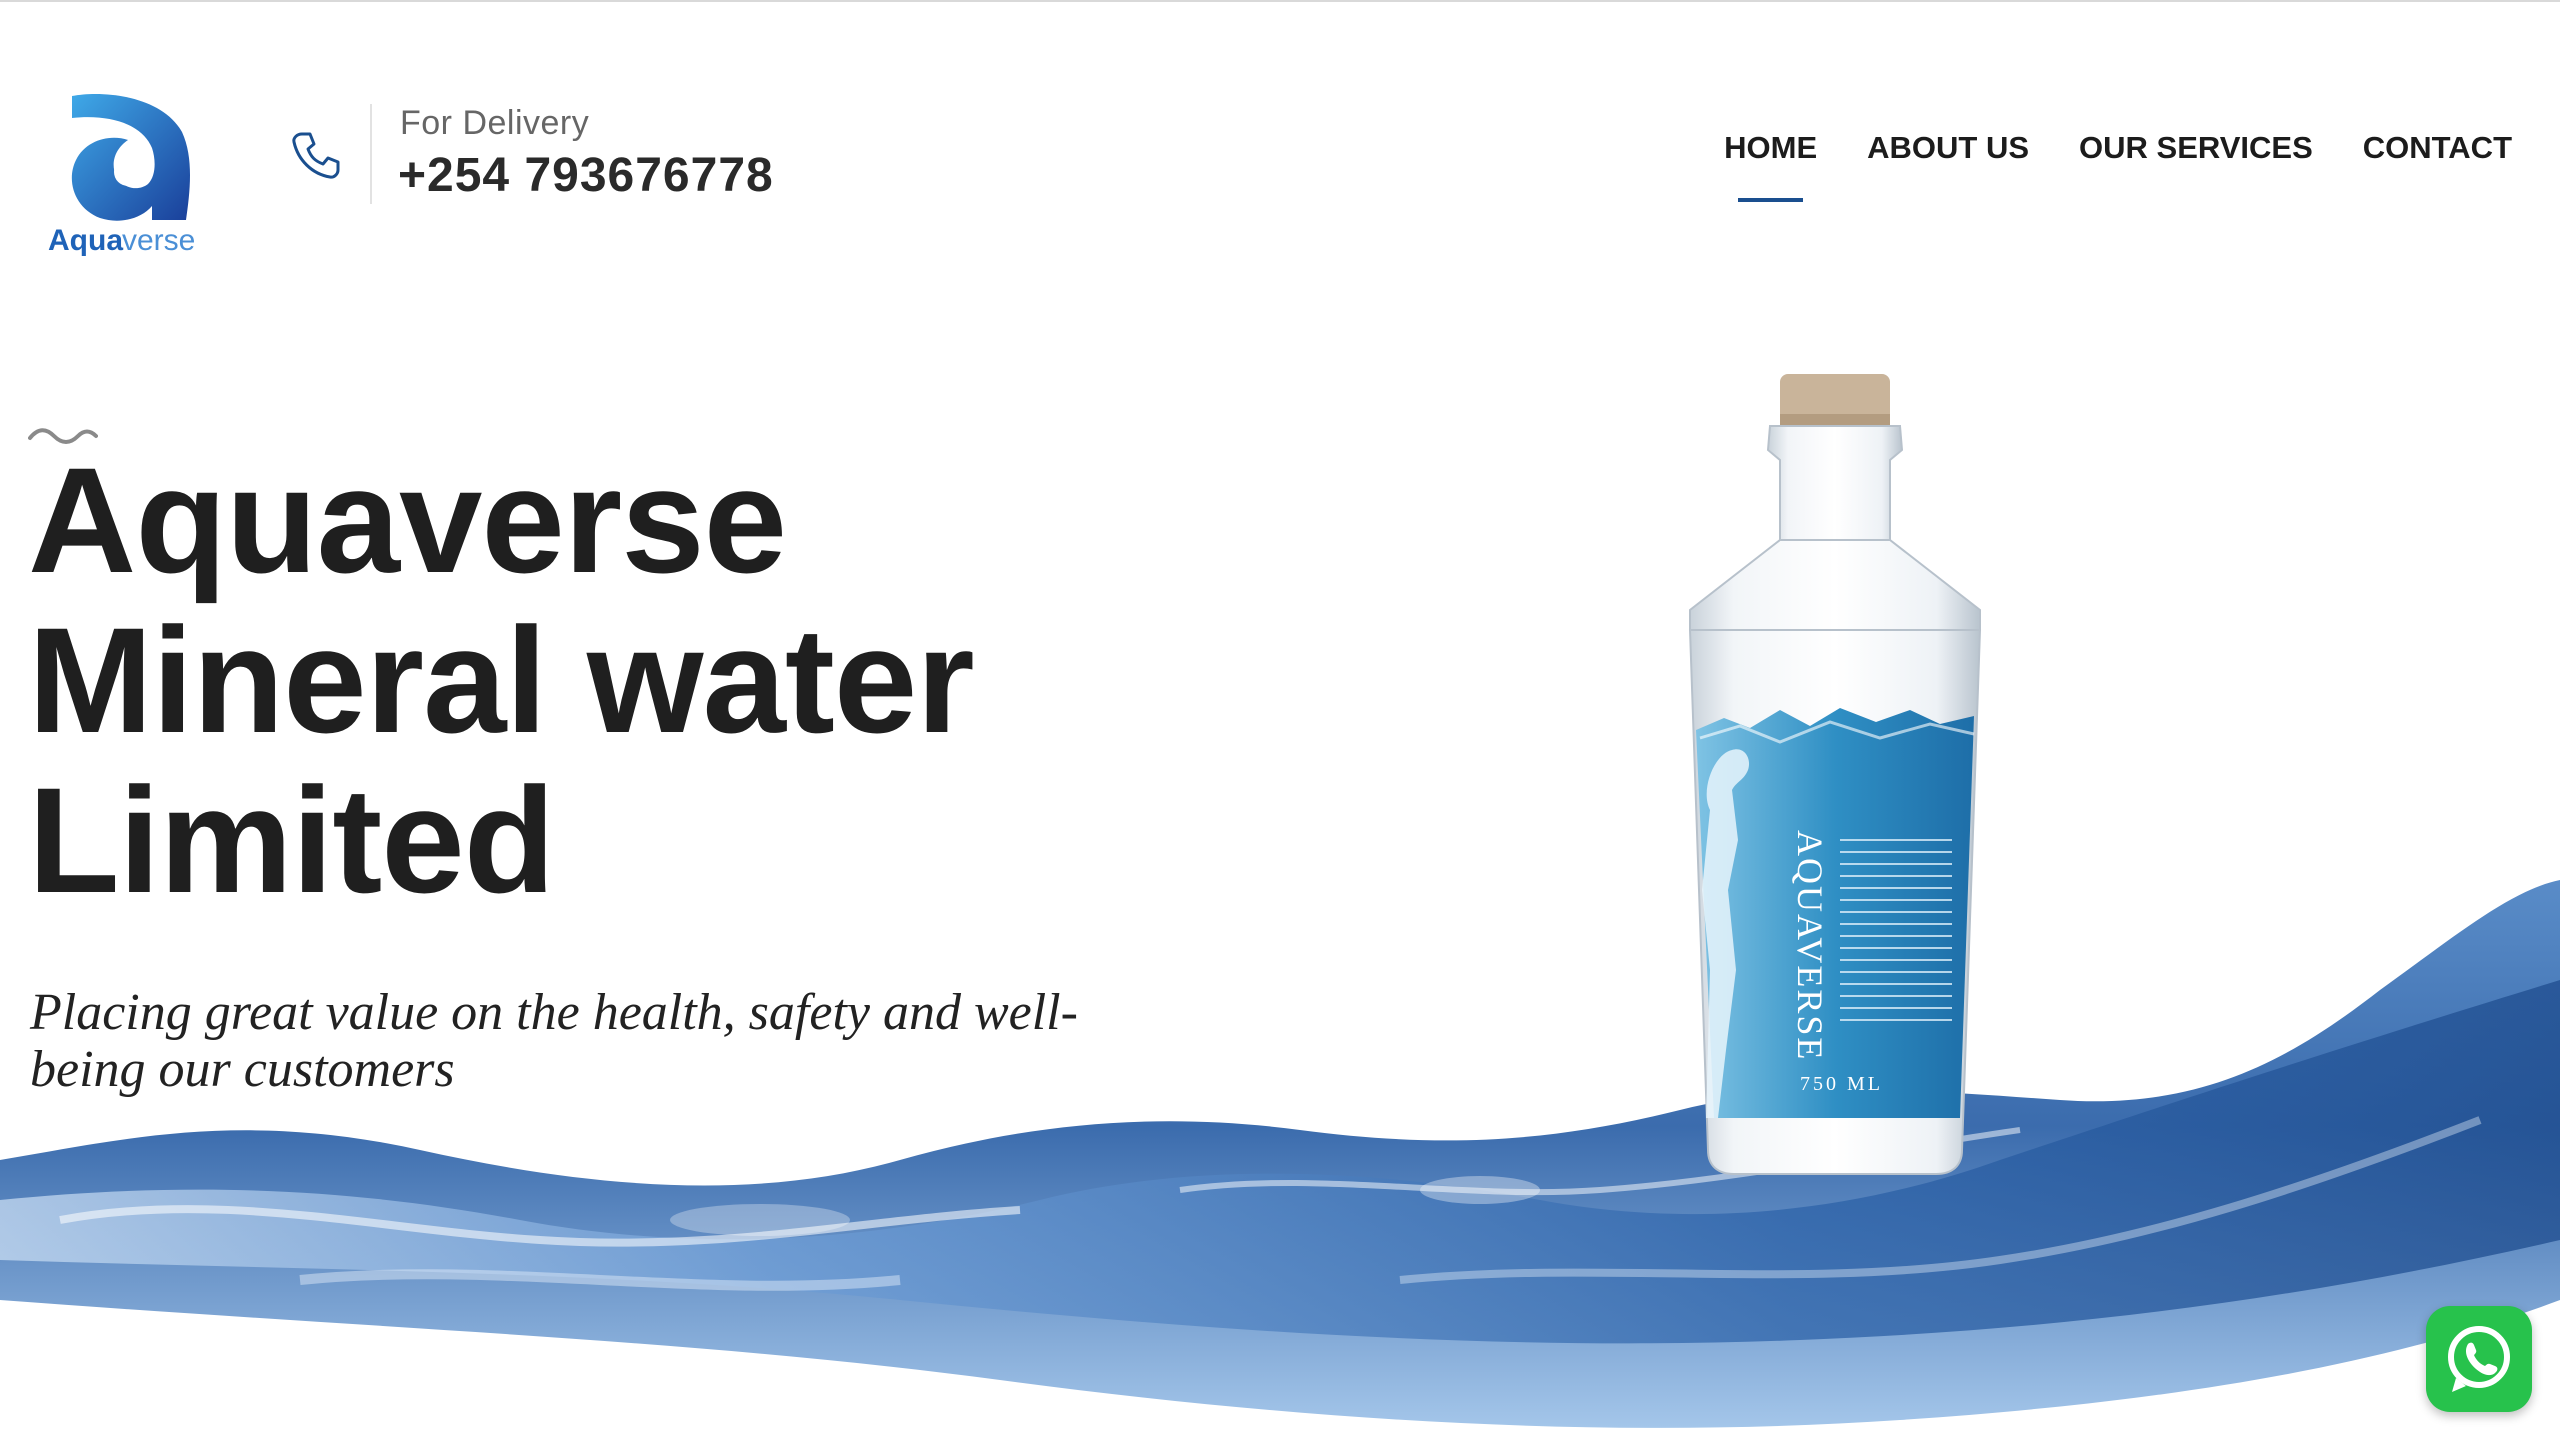 The height and width of the screenshot is (1440, 2560). I want to click on logo-text-light: verse, so click(158, 240).